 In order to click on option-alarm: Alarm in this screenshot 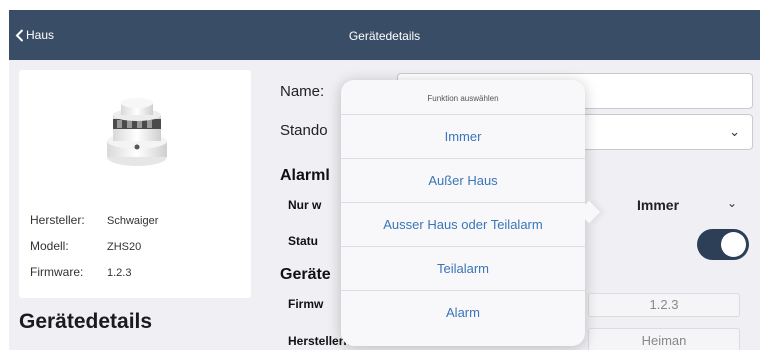, I will do `click(463, 312)`.